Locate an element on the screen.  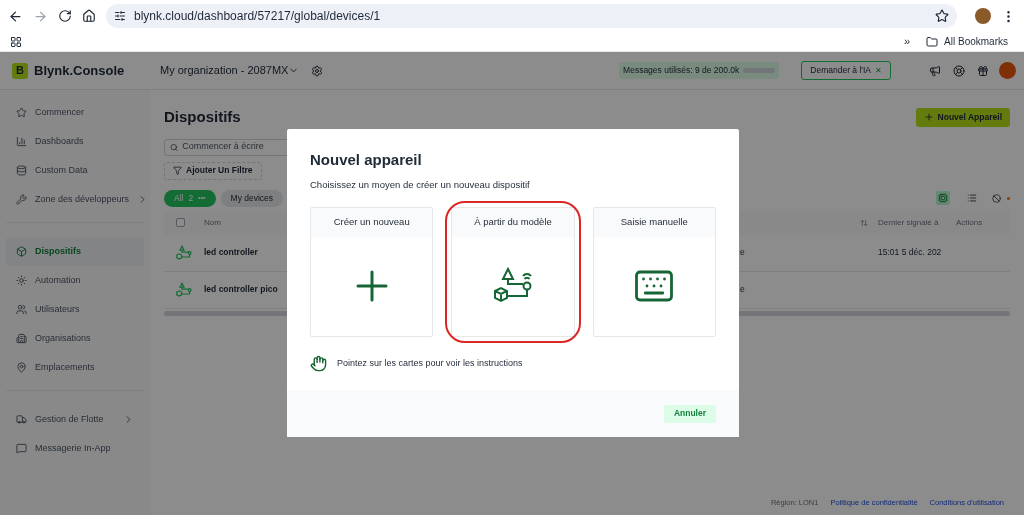
gift-icon is located at coordinates (983, 70).